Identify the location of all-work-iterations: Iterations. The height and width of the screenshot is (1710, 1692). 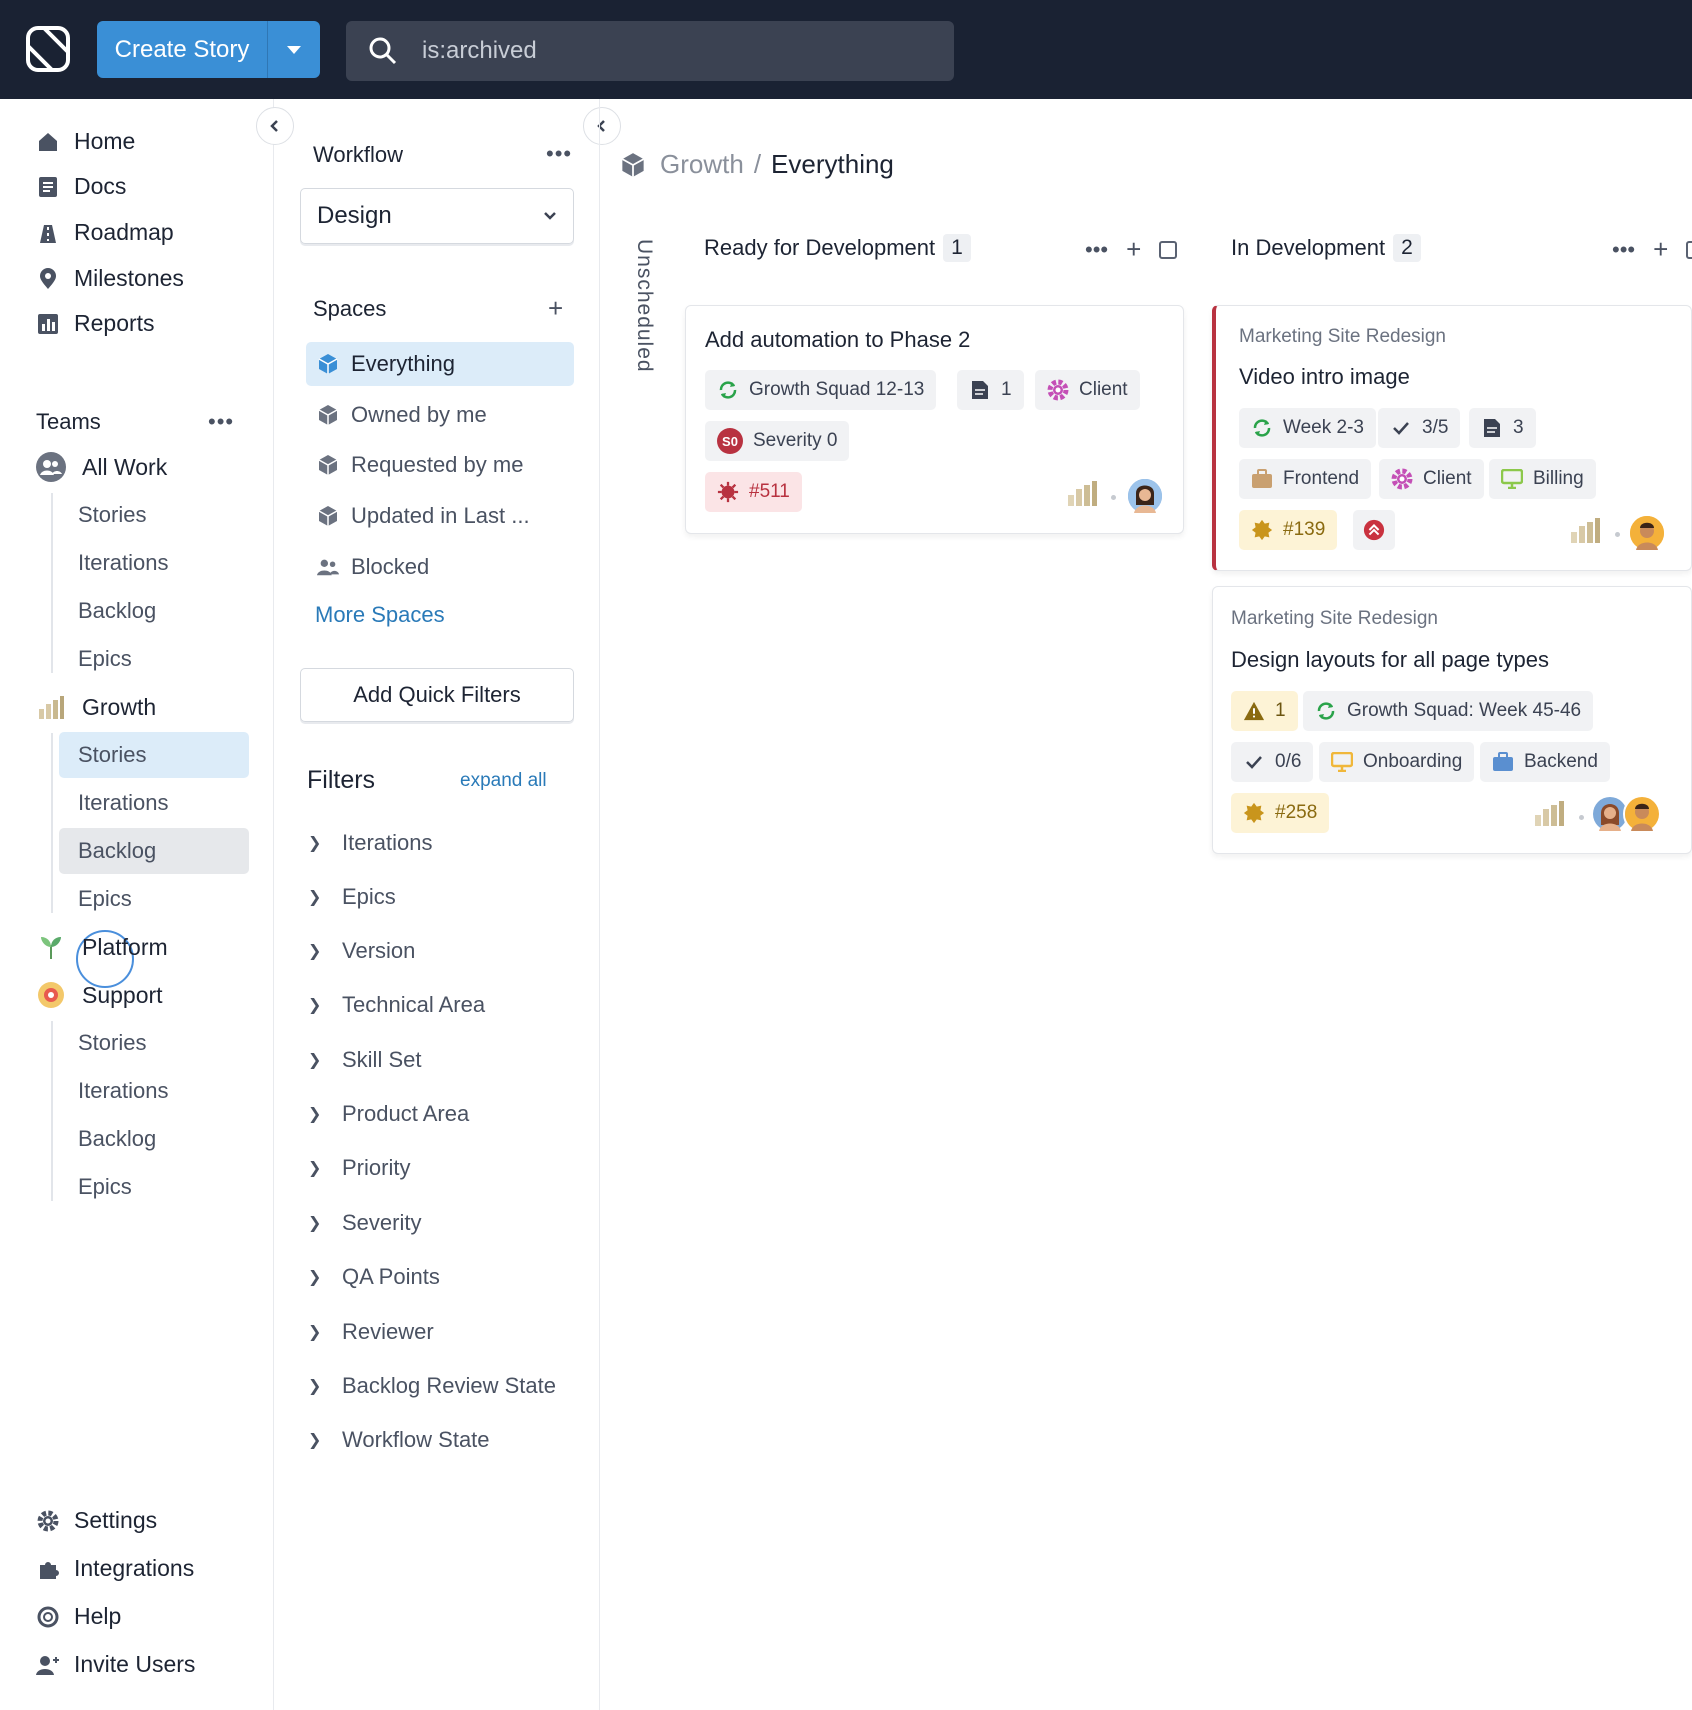
(154, 563).